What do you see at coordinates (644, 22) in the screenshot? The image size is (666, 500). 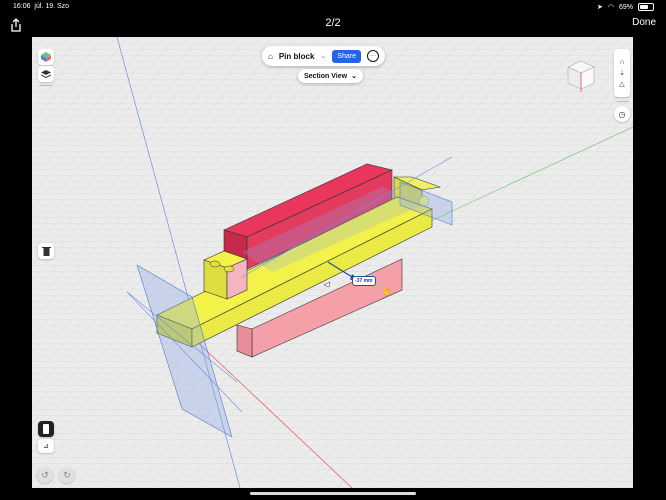 I see `done-button: Done` at bounding box center [644, 22].